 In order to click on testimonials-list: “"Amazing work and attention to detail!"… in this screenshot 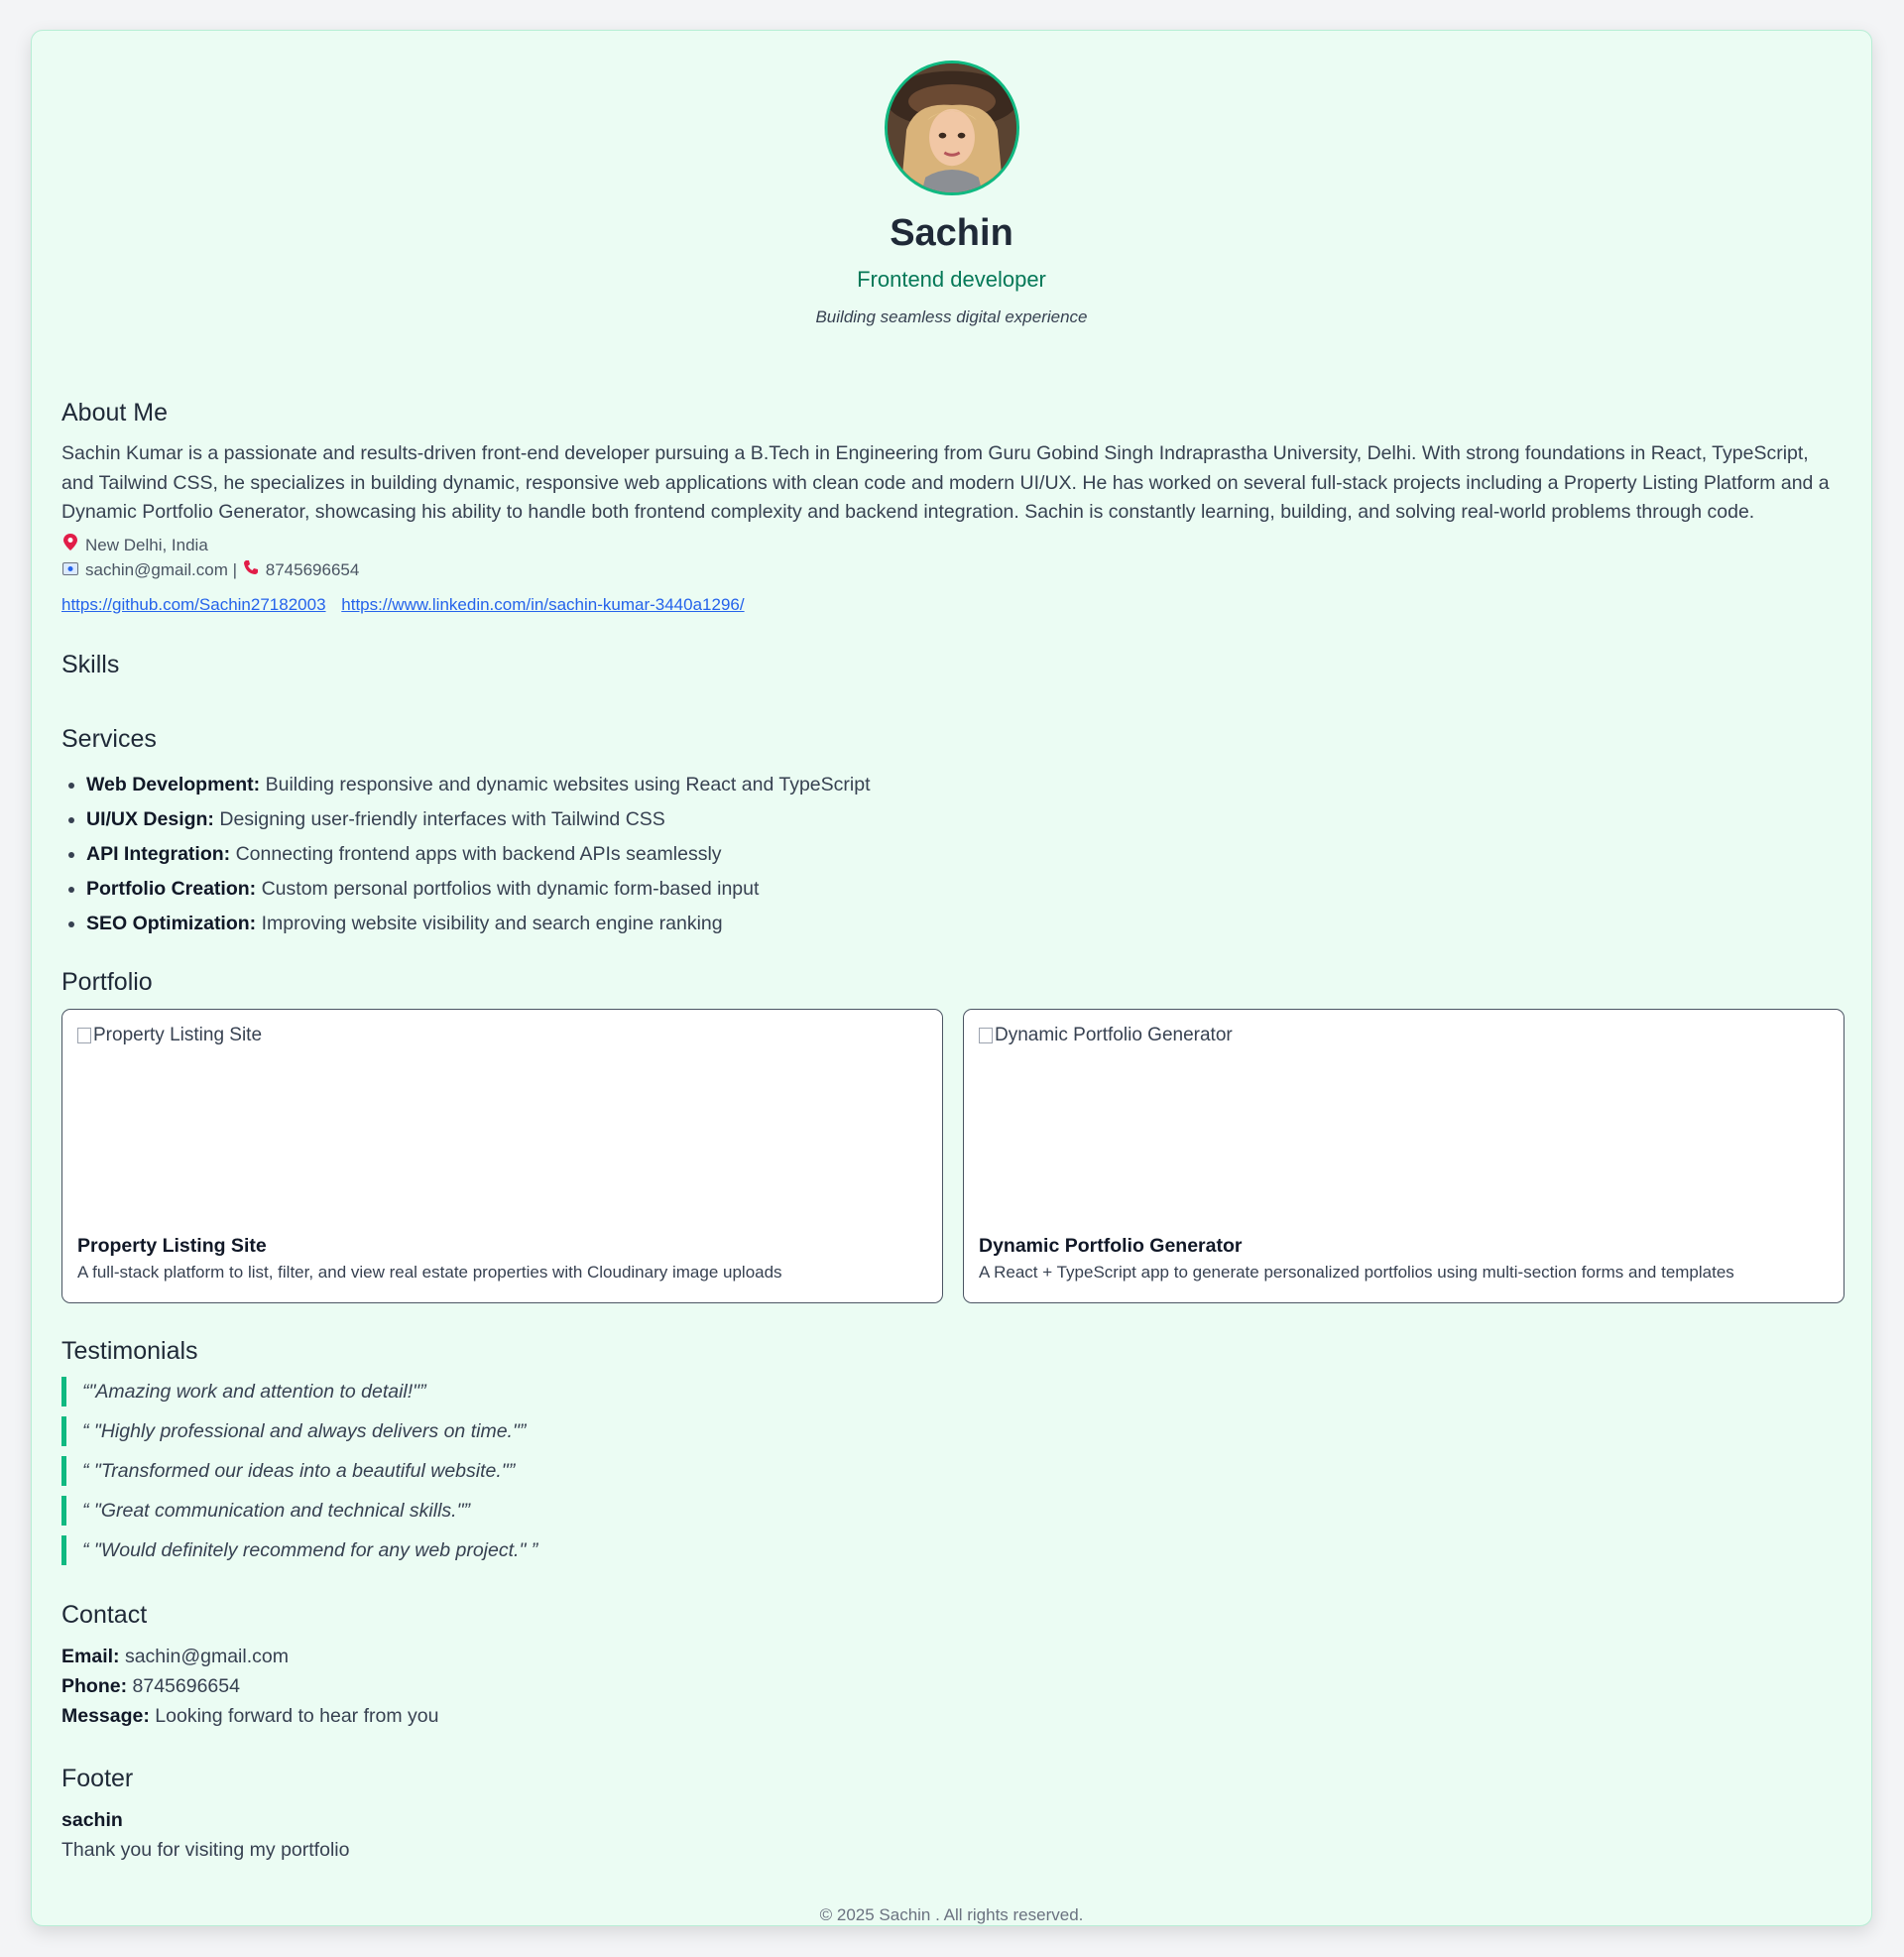, I will do `click(299, 1476)`.